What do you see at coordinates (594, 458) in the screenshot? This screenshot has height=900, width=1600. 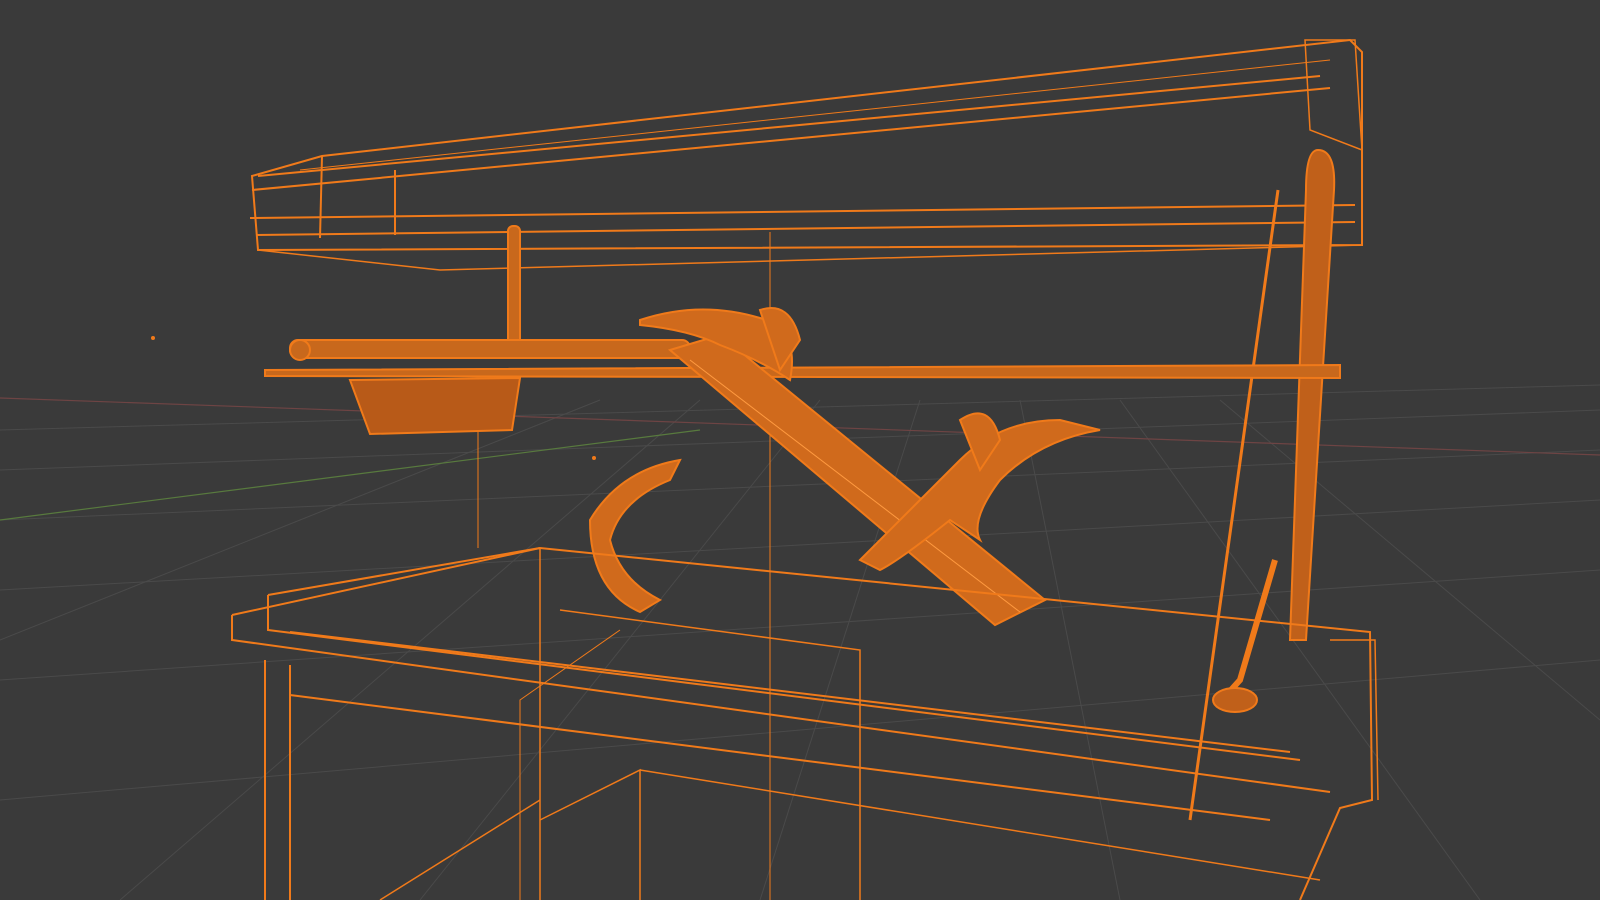 I see `empty-origin-icon` at bounding box center [594, 458].